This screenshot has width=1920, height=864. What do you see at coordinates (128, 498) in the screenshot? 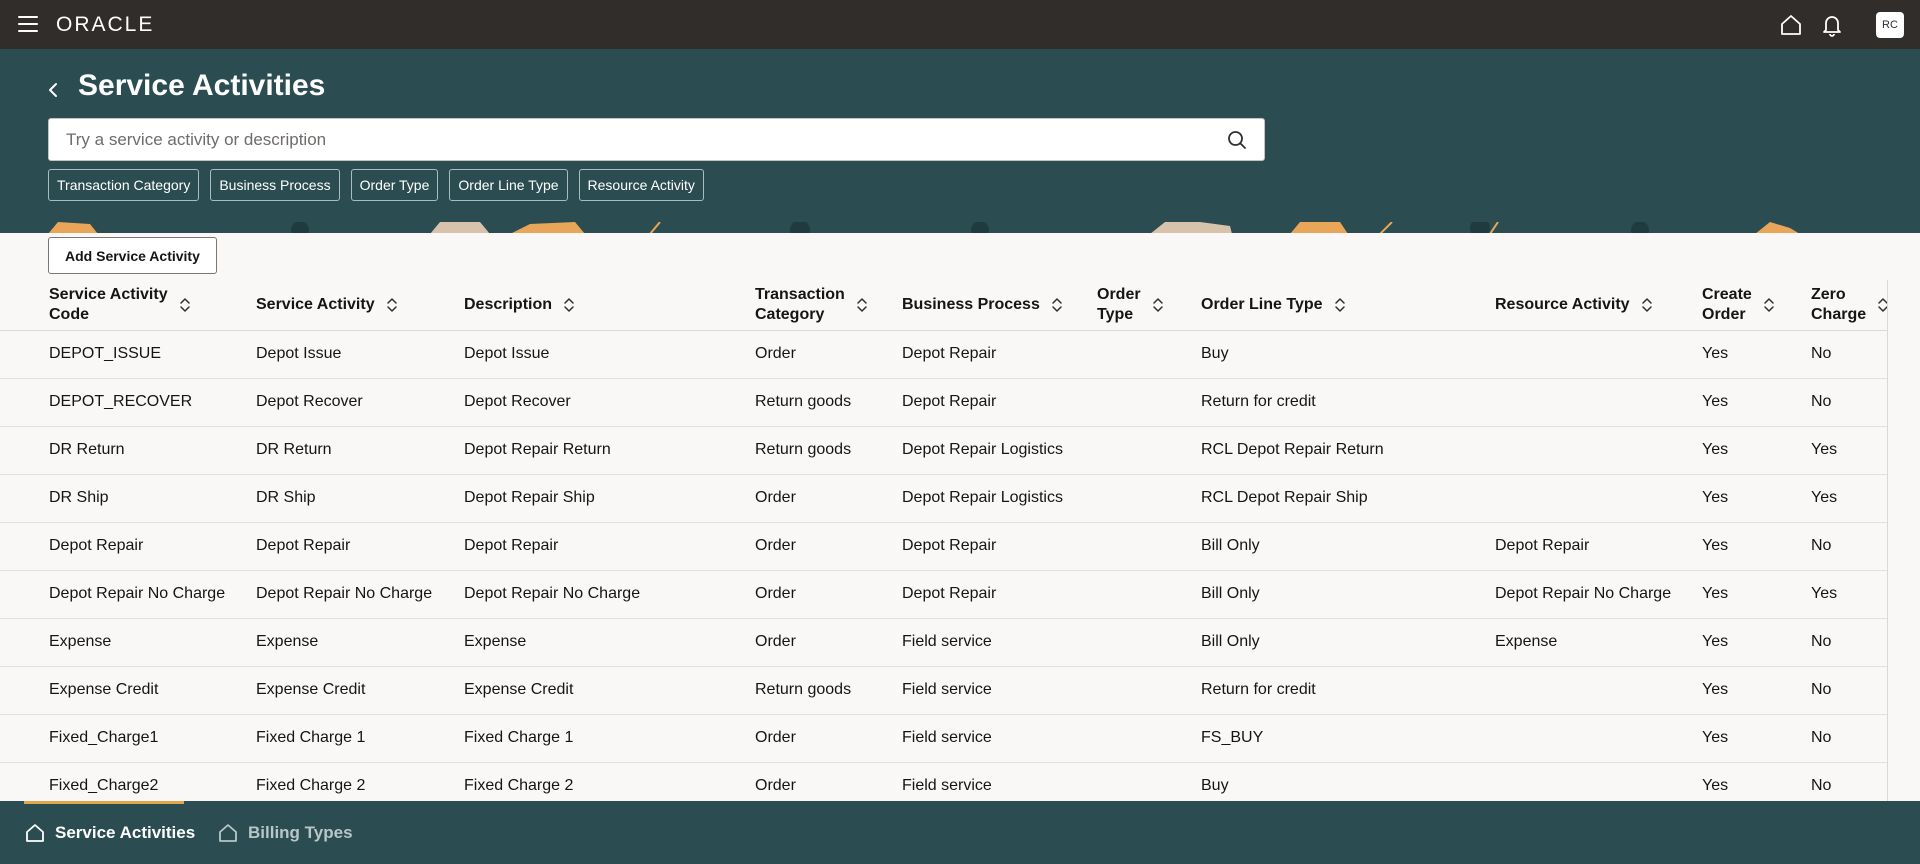
I see `table-cell-service-activity-code: DR Ship` at bounding box center [128, 498].